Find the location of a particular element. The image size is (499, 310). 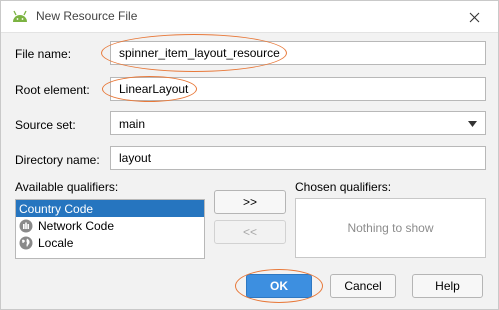

list-item-label: Network Code is located at coordinates (76, 225).